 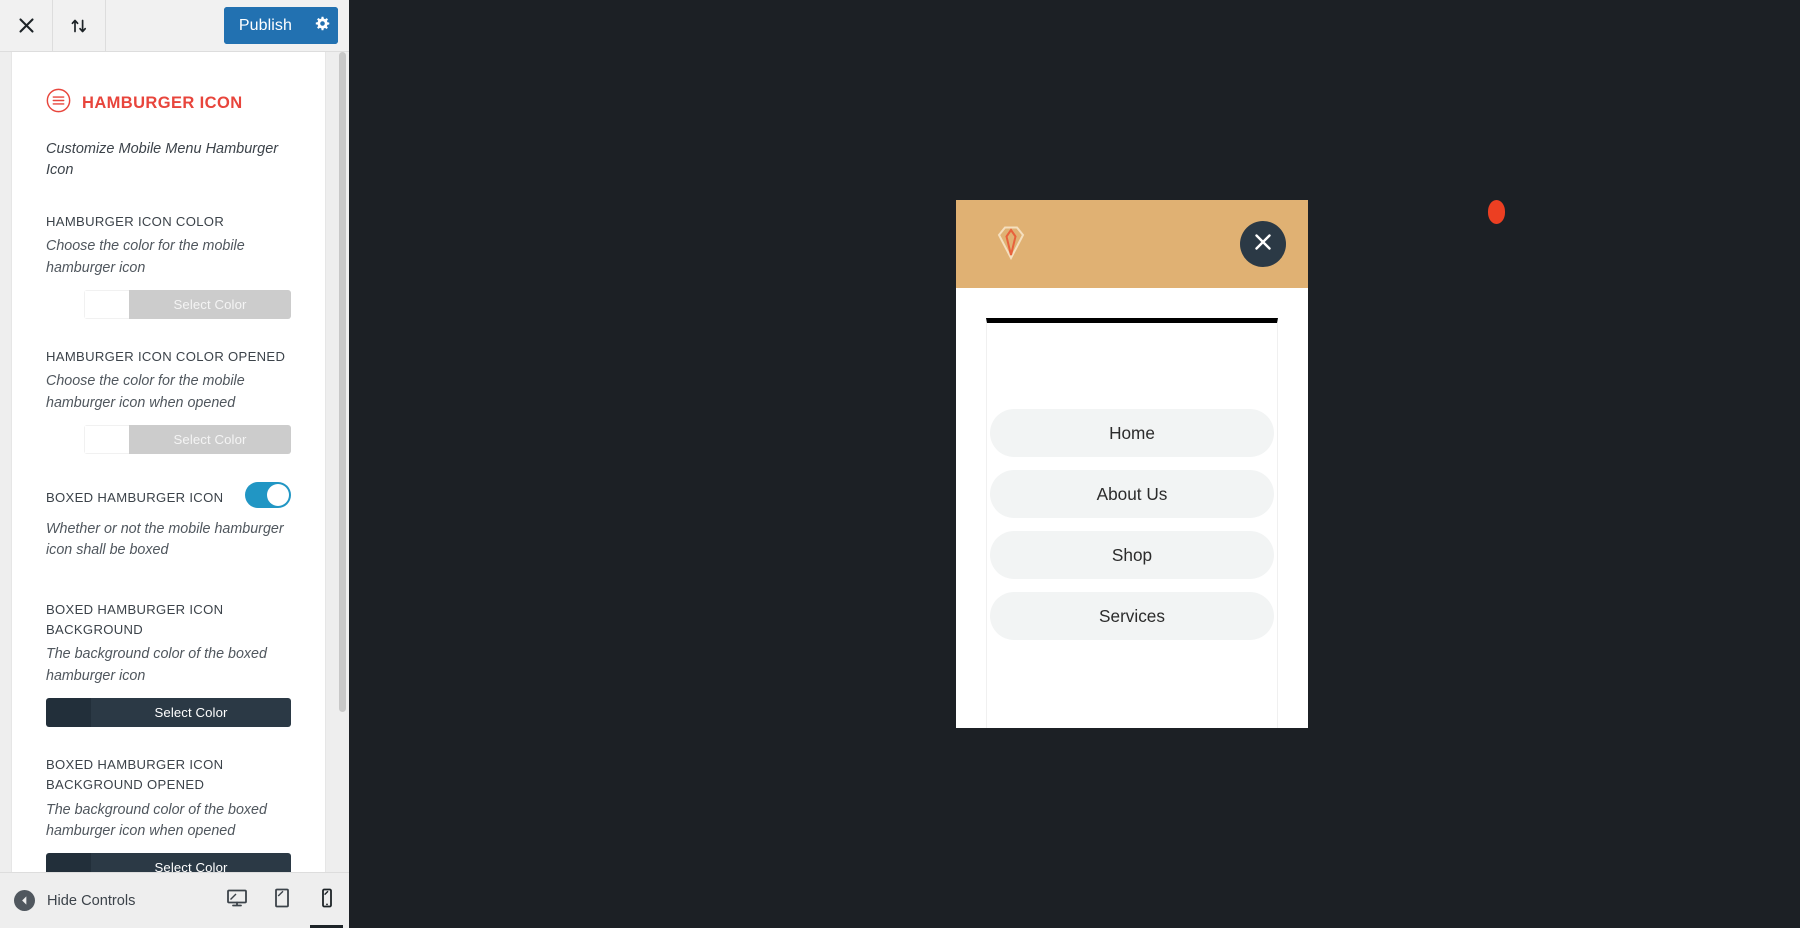 What do you see at coordinates (162, 160) in the screenshot?
I see `section-description: Customize Mobile Menu Hamburger Icon` at bounding box center [162, 160].